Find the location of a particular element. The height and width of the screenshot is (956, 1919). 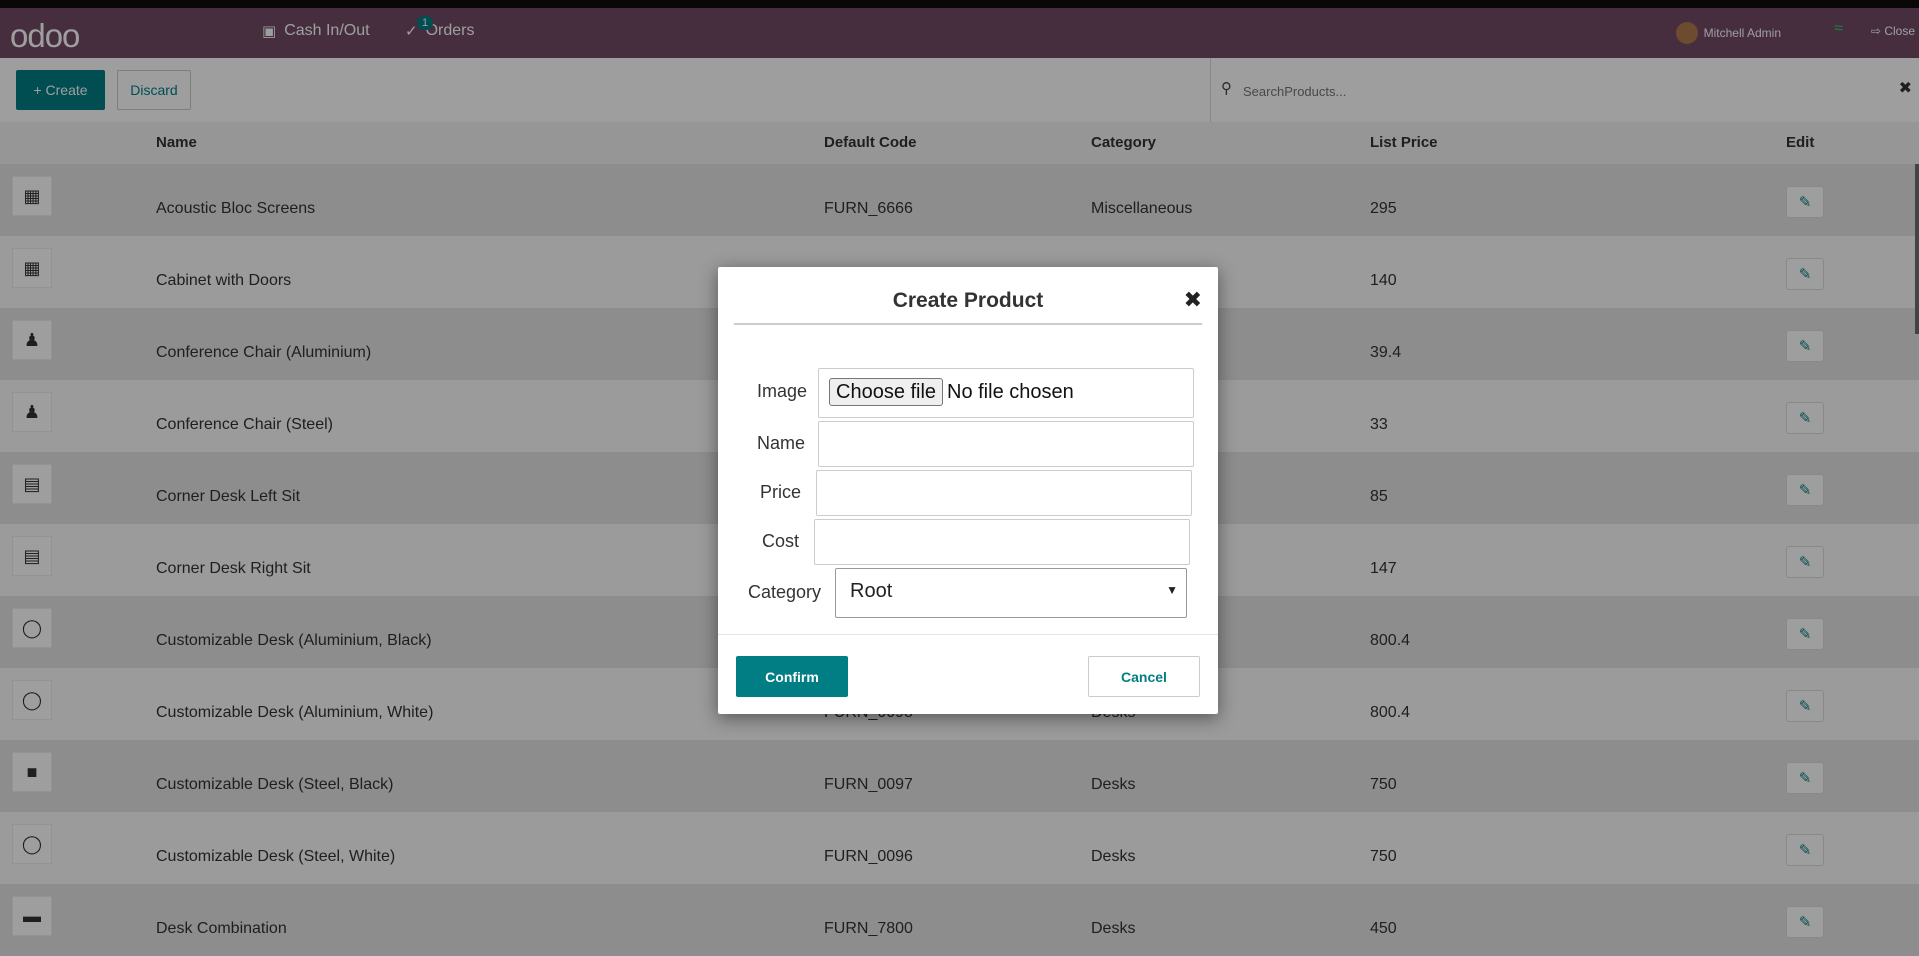

scrollbar is located at coordinates (1917, 249).